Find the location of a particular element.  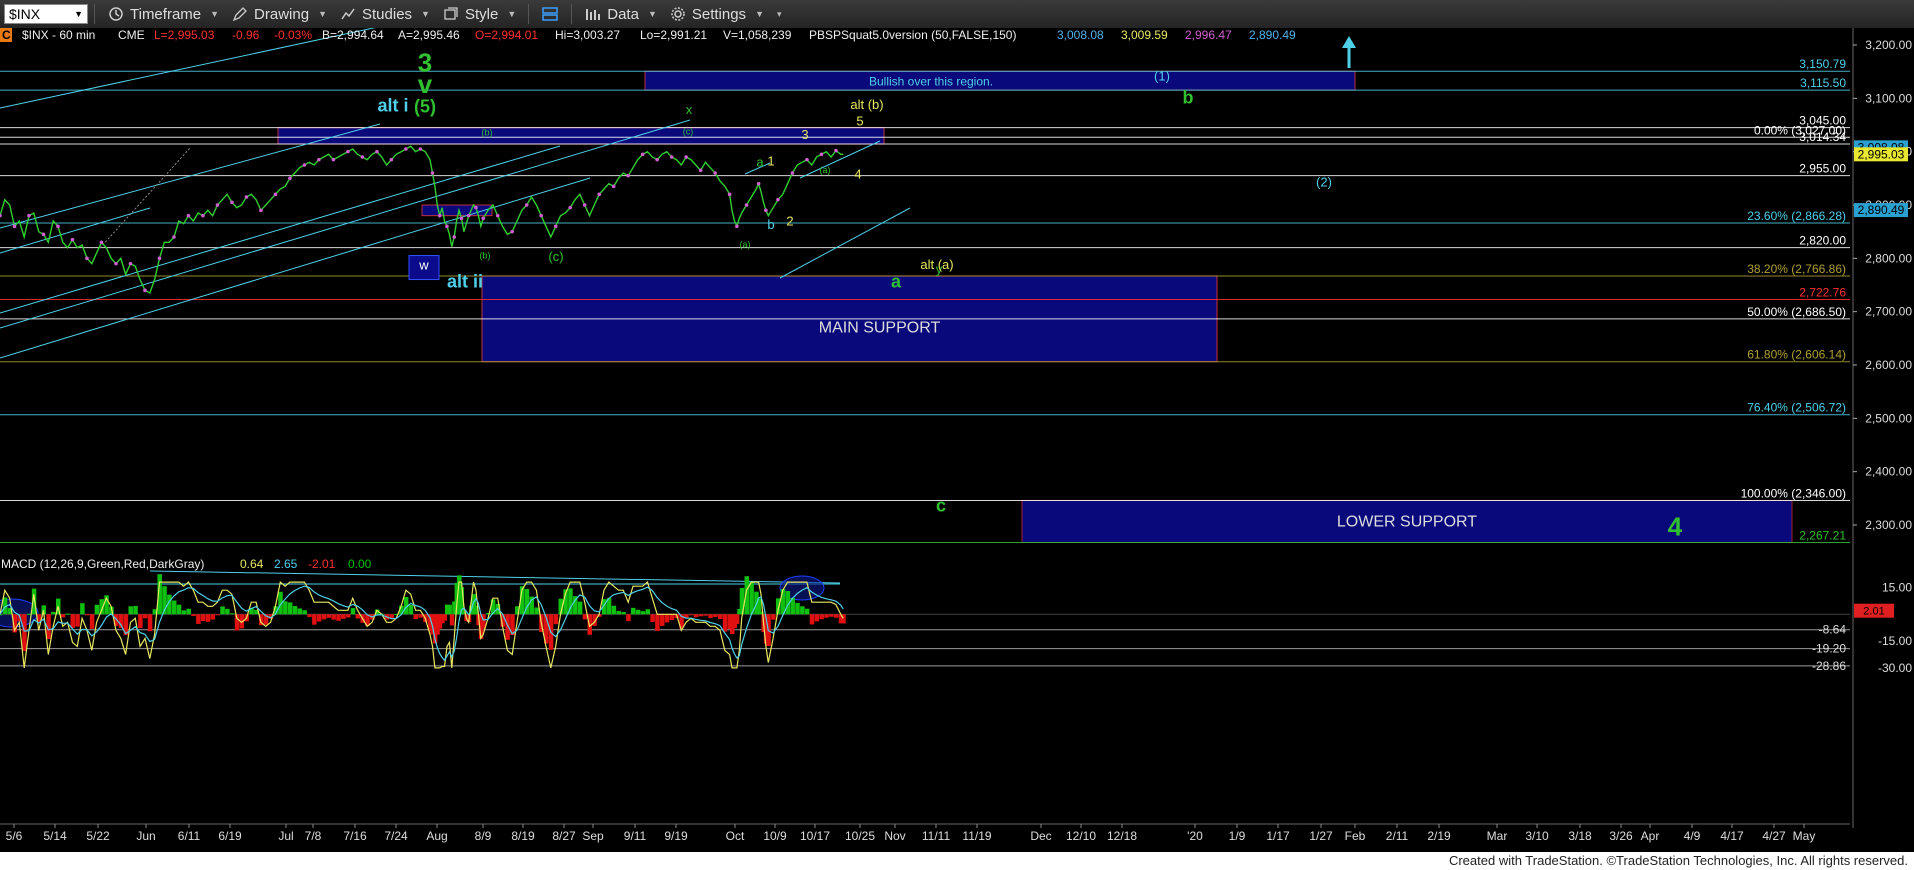

gear-icon is located at coordinates (678, 14).